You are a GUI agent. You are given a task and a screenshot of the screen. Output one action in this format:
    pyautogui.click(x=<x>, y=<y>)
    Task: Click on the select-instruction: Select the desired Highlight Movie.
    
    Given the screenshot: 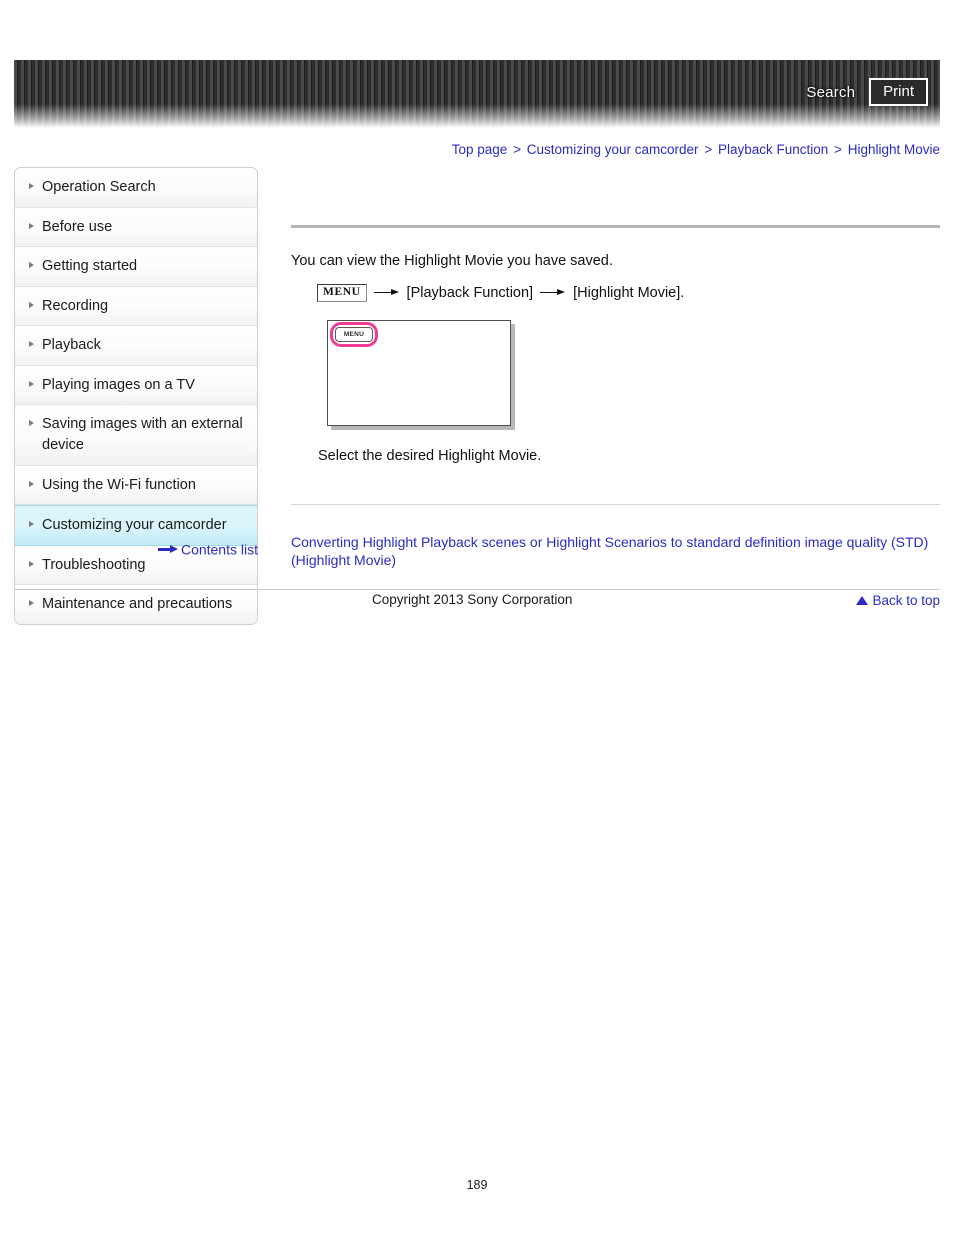 What is the action you would take?
    pyautogui.click(x=430, y=455)
    